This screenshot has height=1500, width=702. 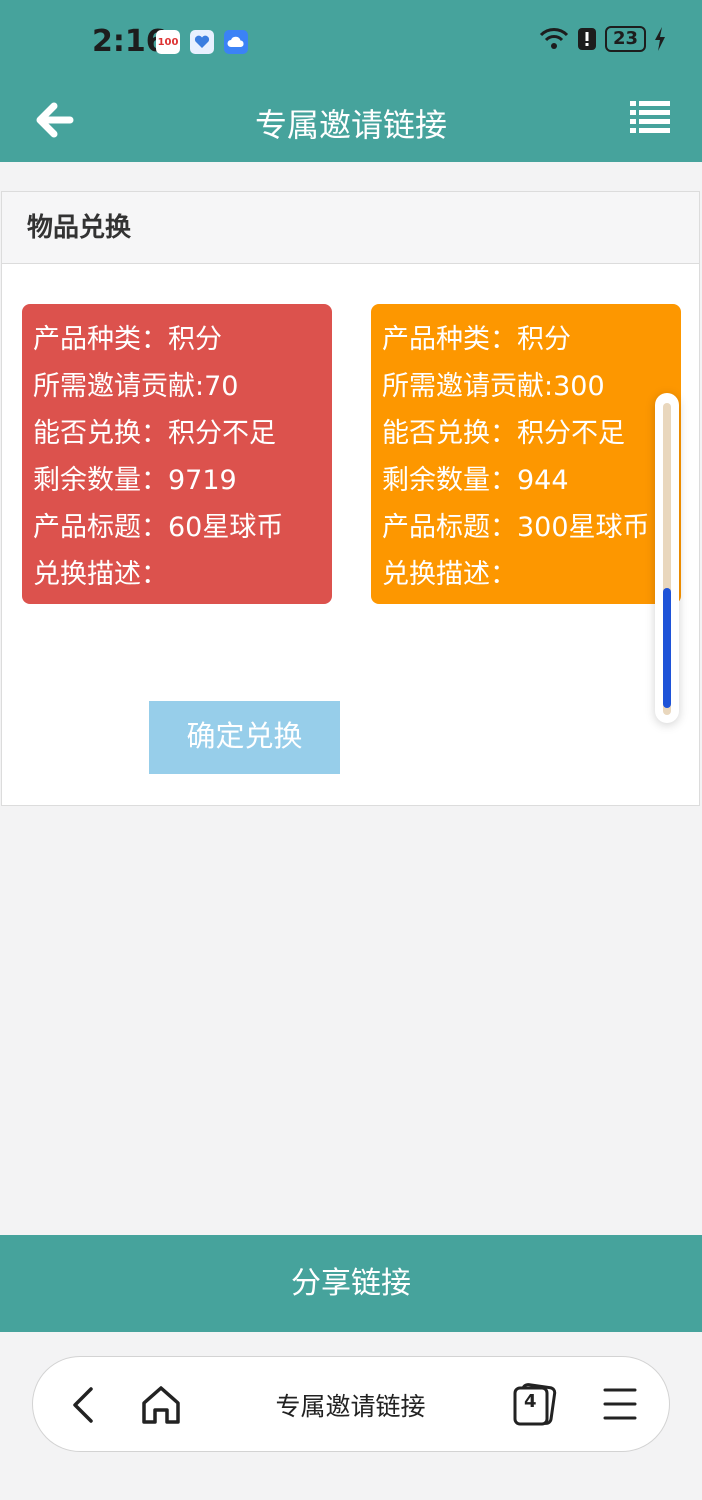 What do you see at coordinates (83, 1405) in the screenshot?
I see `browser-back-icon` at bounding box center [83, 1405].